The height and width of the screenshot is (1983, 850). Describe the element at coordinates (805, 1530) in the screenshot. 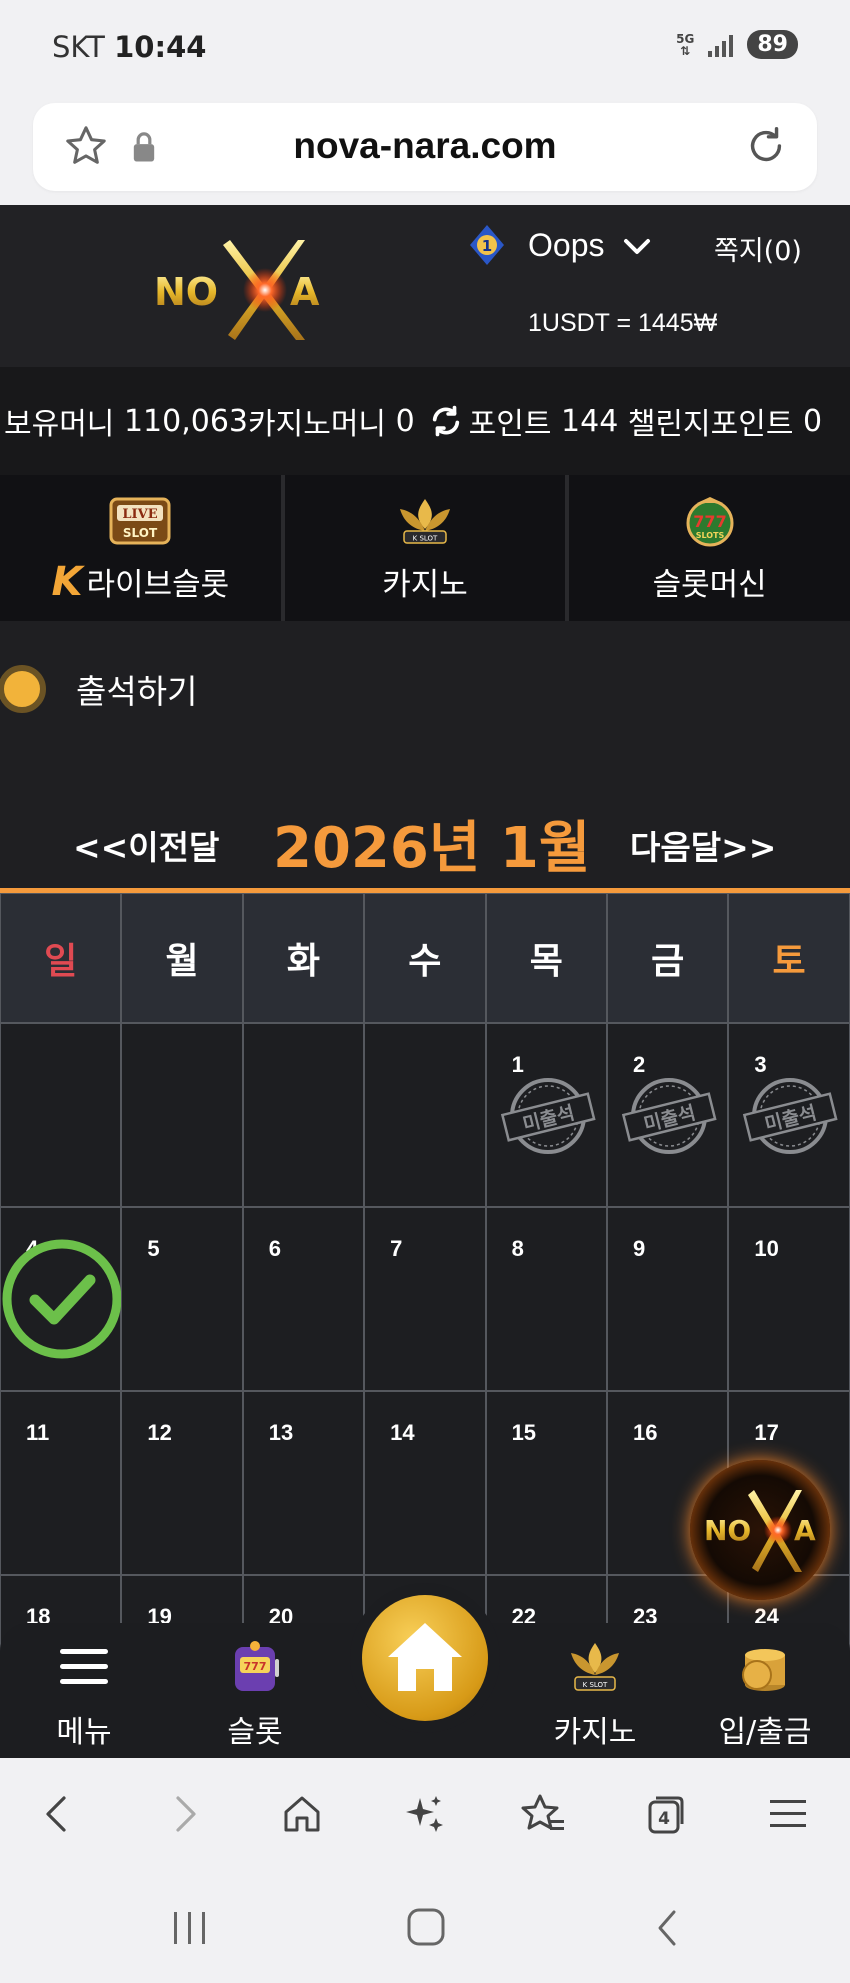

I see `svg-text: A` at that location.